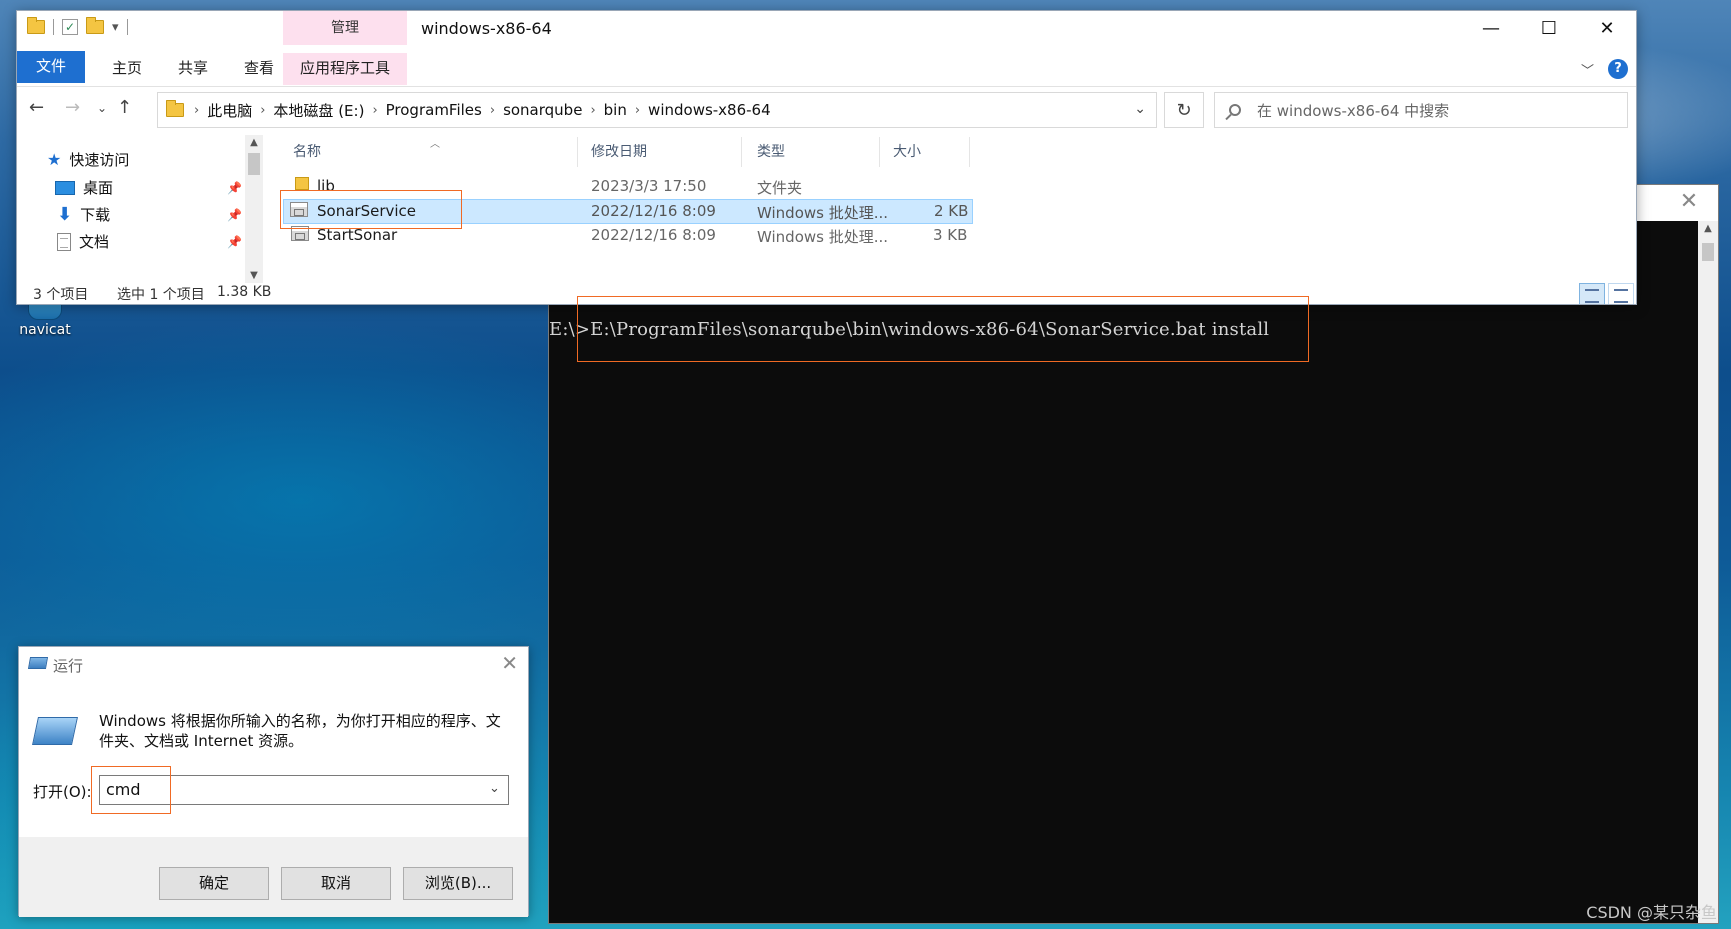 The image size is (1731, 929). What do you see at coordinates (1651, 912) in the screenshot?
I see `watermark: CSDN @某只杂鱼` at bounding box center [1651, 912].